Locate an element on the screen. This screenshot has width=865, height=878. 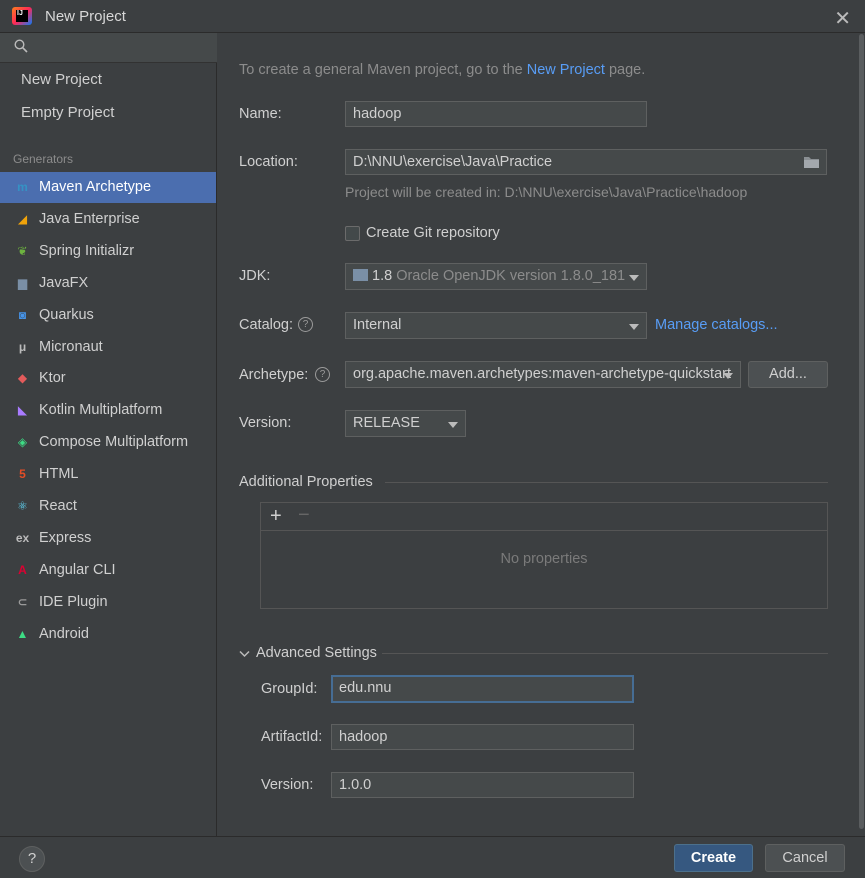
scrollbar-thumb is located at coordinates (861, 431).